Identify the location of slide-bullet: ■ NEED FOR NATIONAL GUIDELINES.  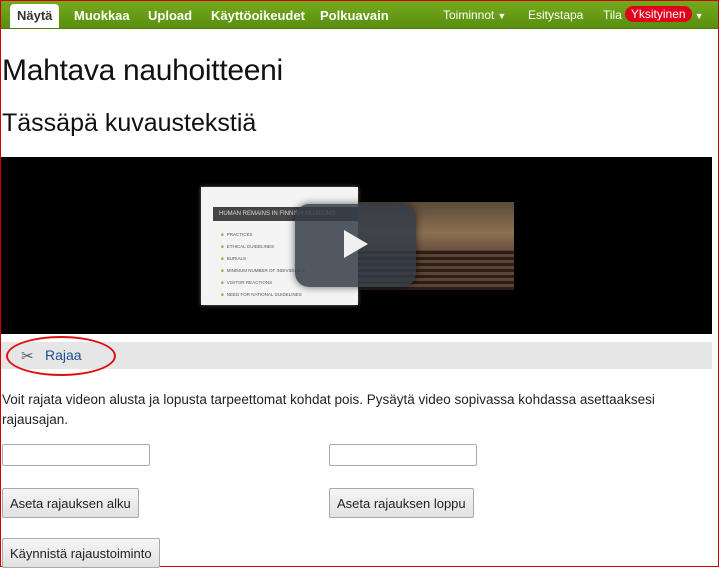
(261, 294).